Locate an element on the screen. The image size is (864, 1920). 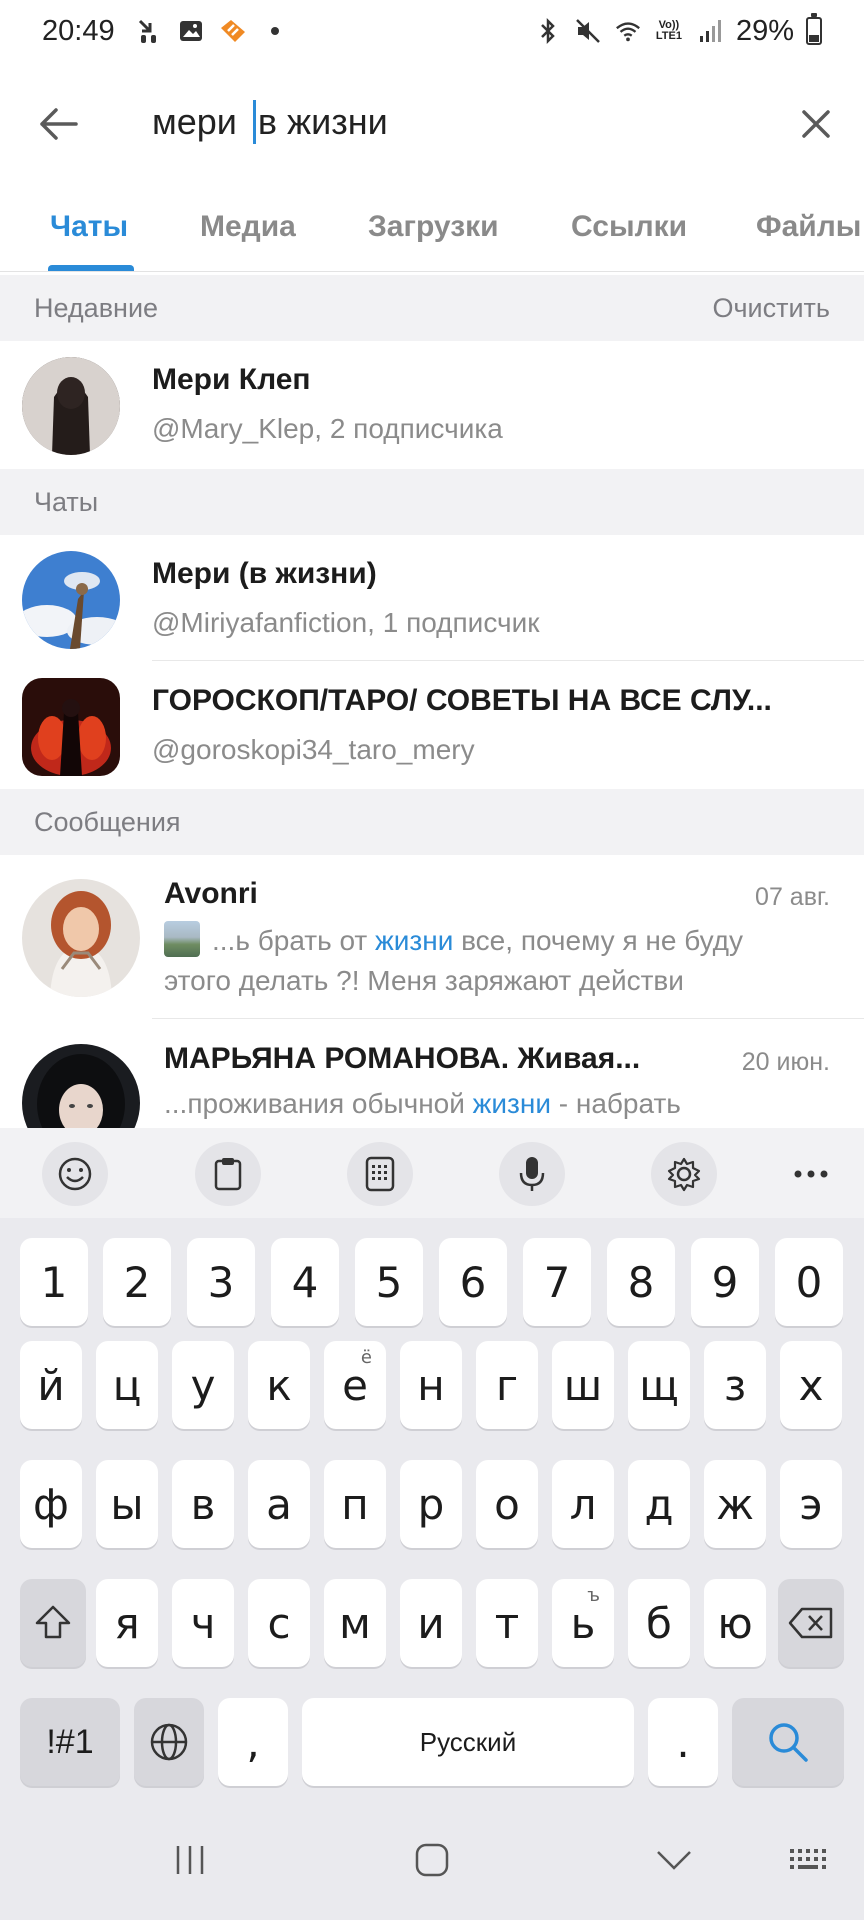
arrow-left-icon is located at coordinates (59, 124).